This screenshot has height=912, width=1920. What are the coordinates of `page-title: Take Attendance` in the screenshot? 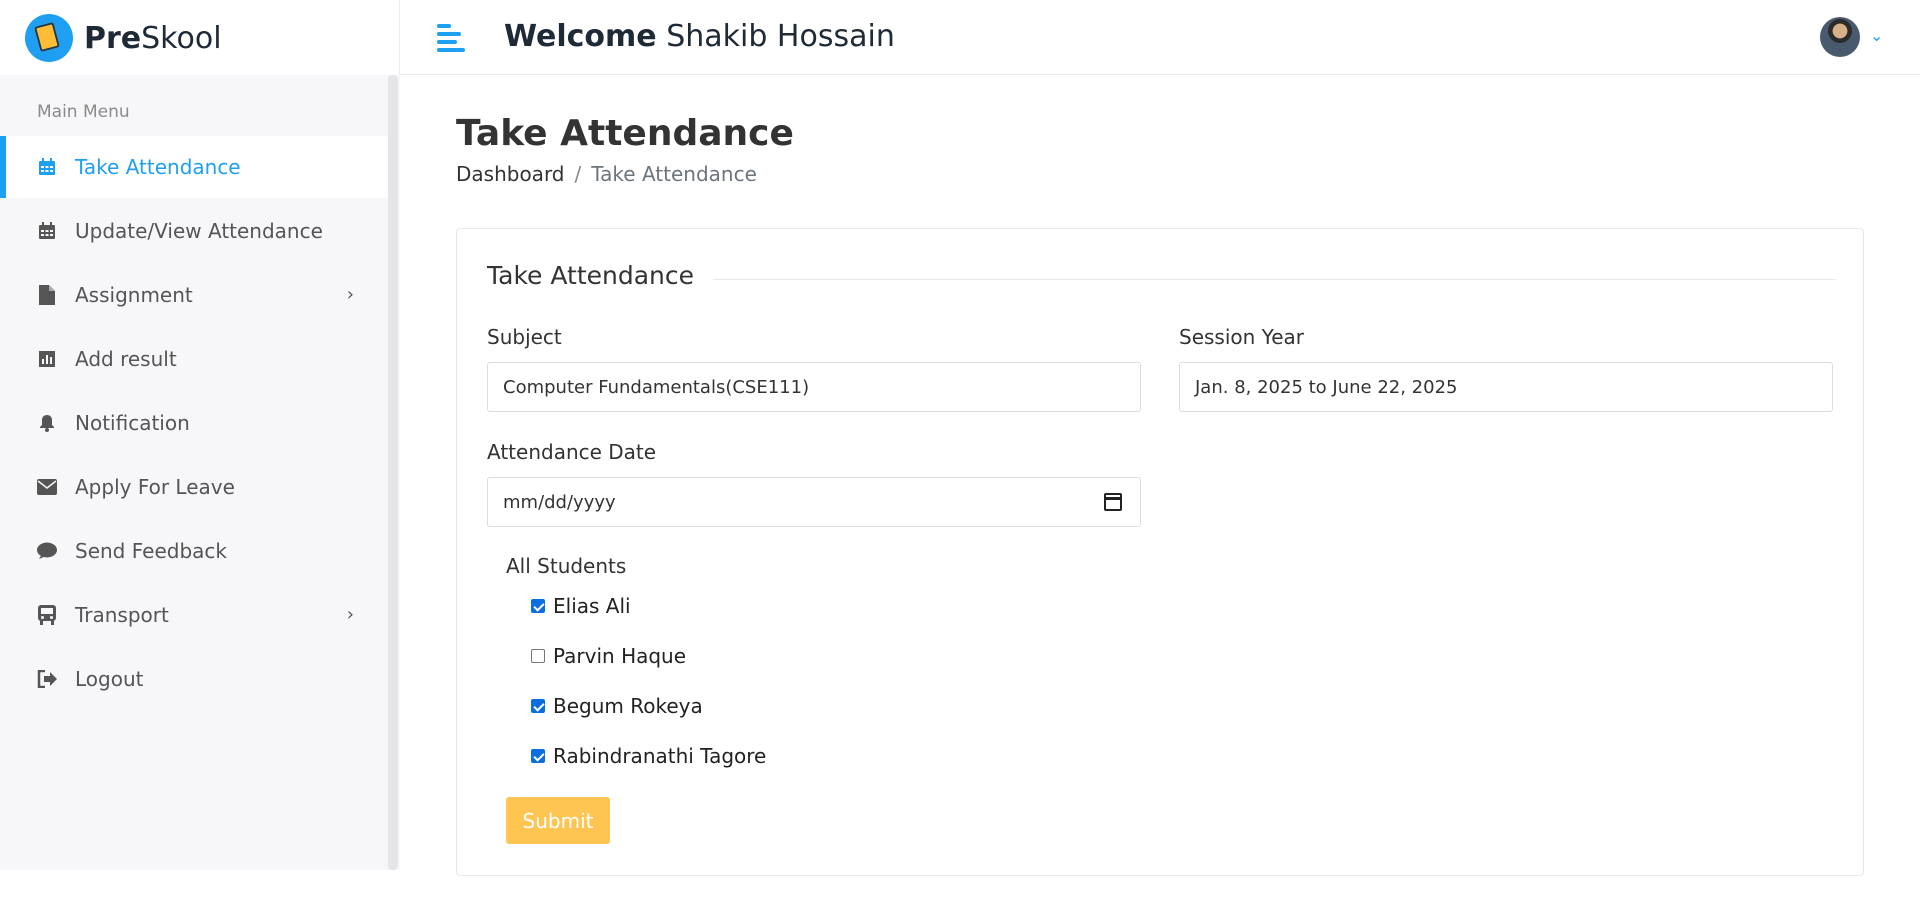 It's located at (625, 133).